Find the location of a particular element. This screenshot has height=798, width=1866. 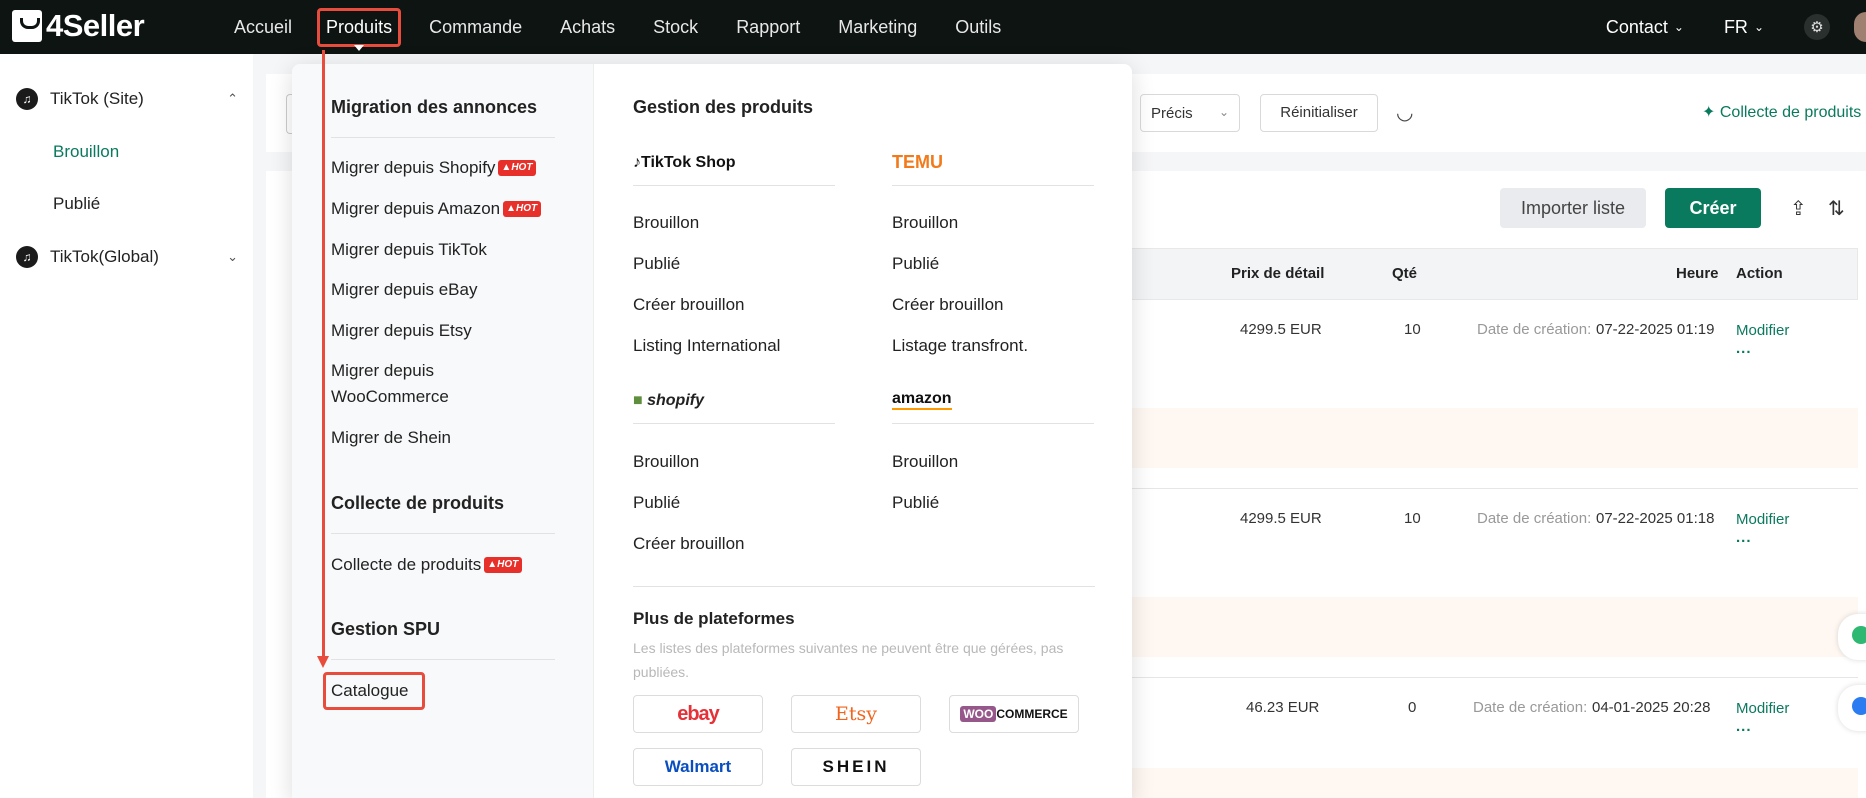

ebay-platform-button: ebay is located at coordinates (698, 714).